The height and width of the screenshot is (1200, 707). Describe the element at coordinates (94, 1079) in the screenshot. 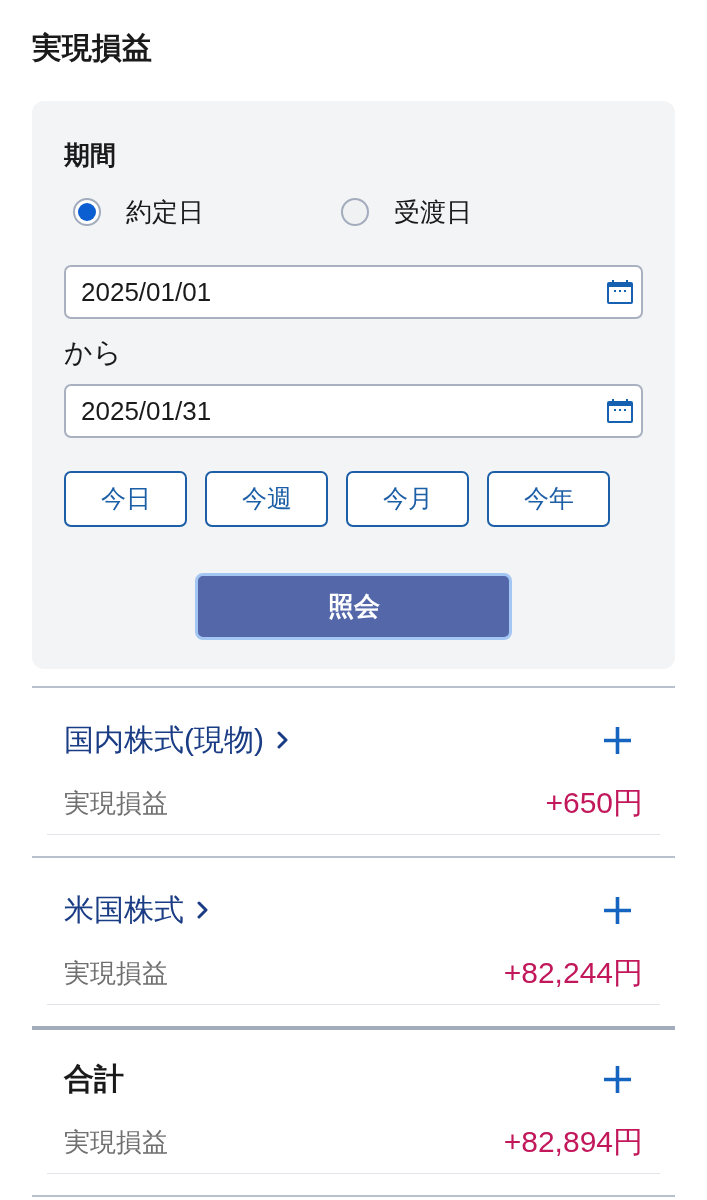

I see `section-title: 合計` at that location.